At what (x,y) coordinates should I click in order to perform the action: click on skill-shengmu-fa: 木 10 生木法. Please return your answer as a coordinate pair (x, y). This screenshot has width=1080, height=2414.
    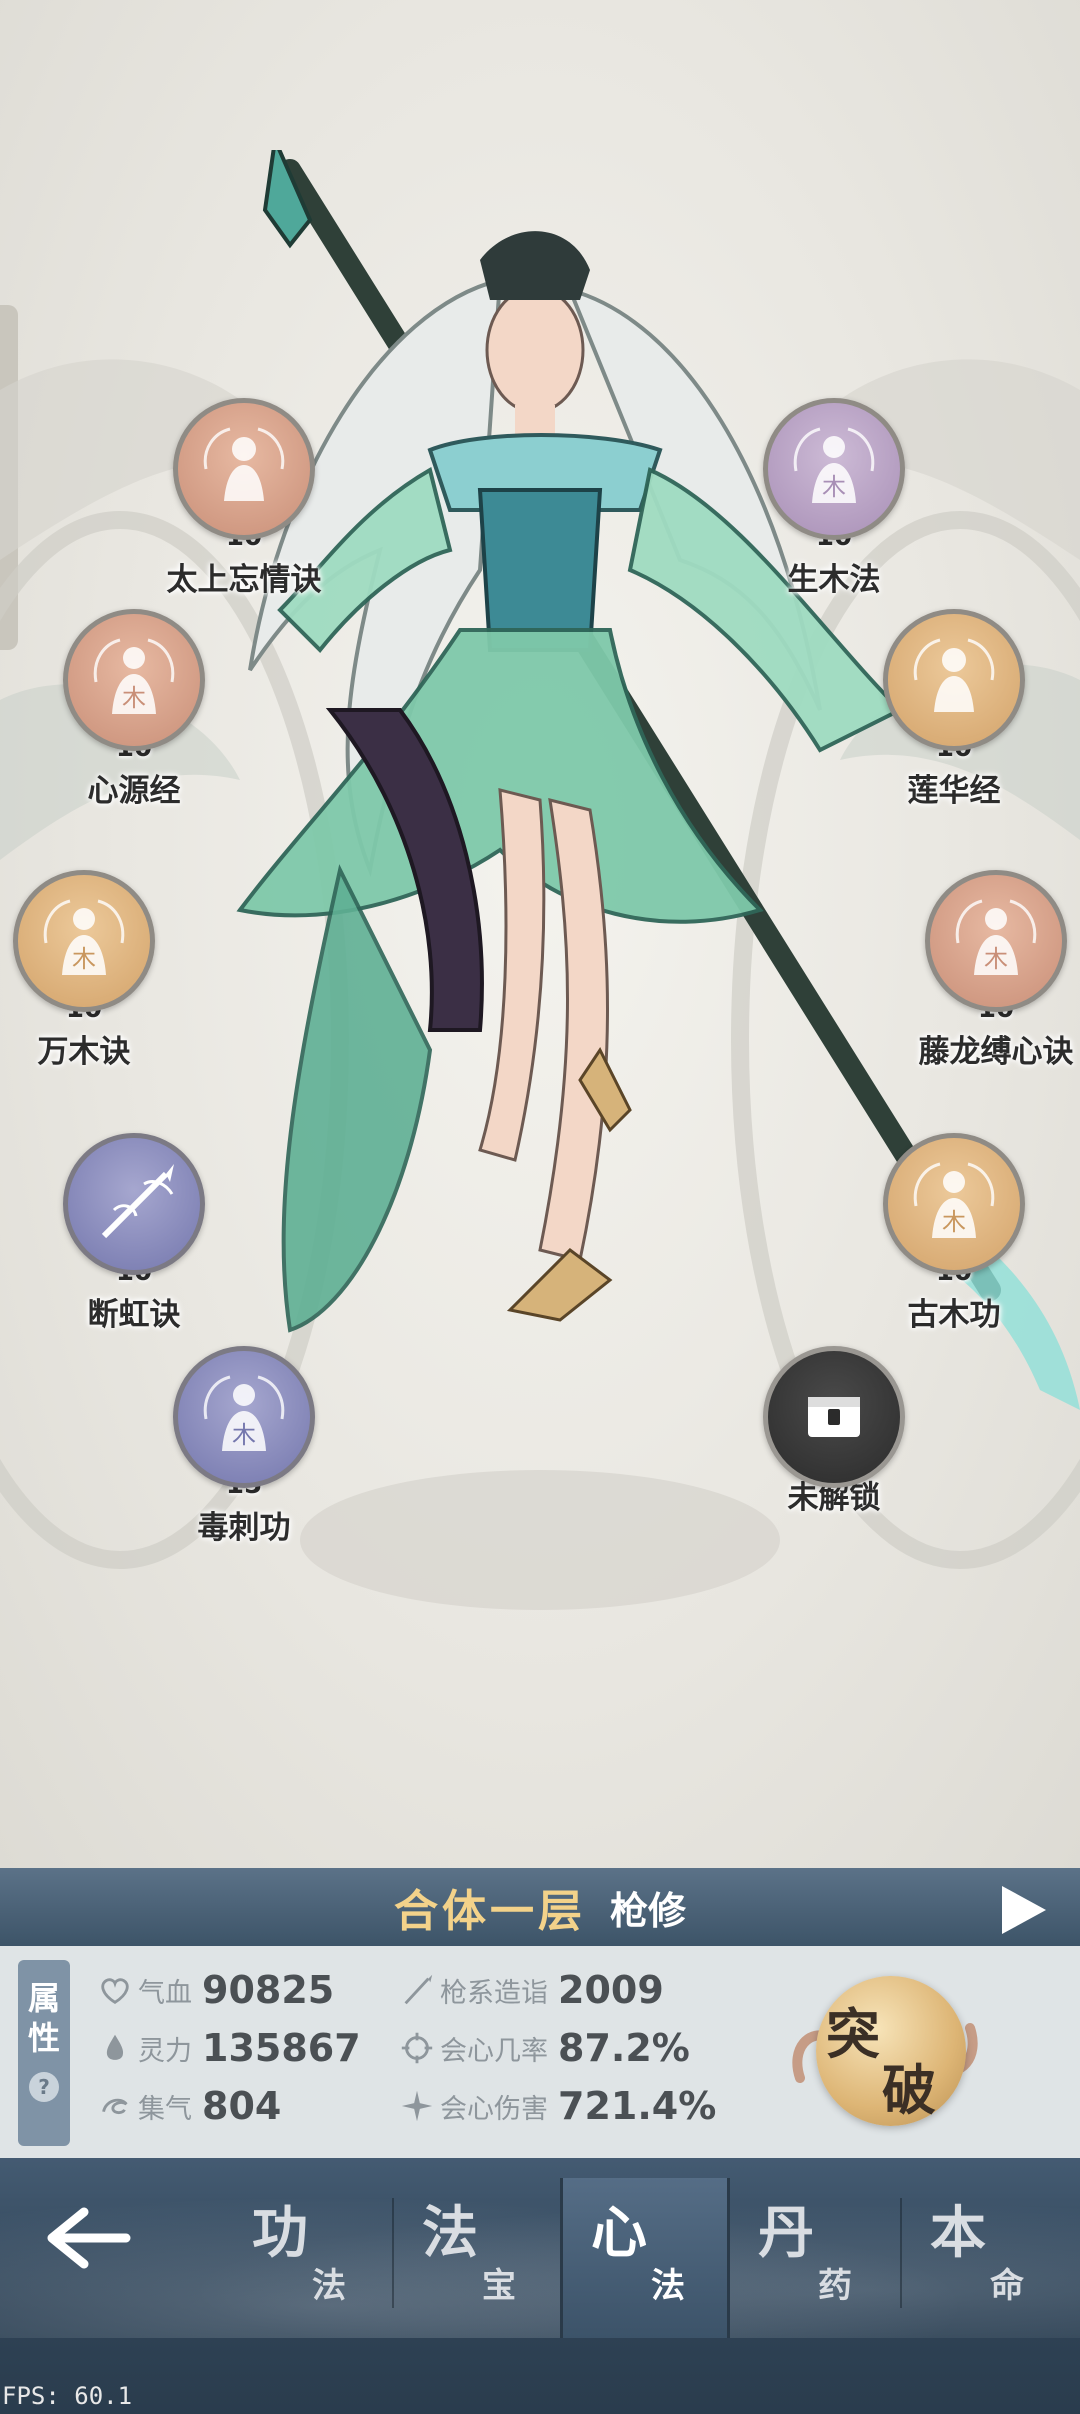
    Looking at the image, I should click on (834, 513).